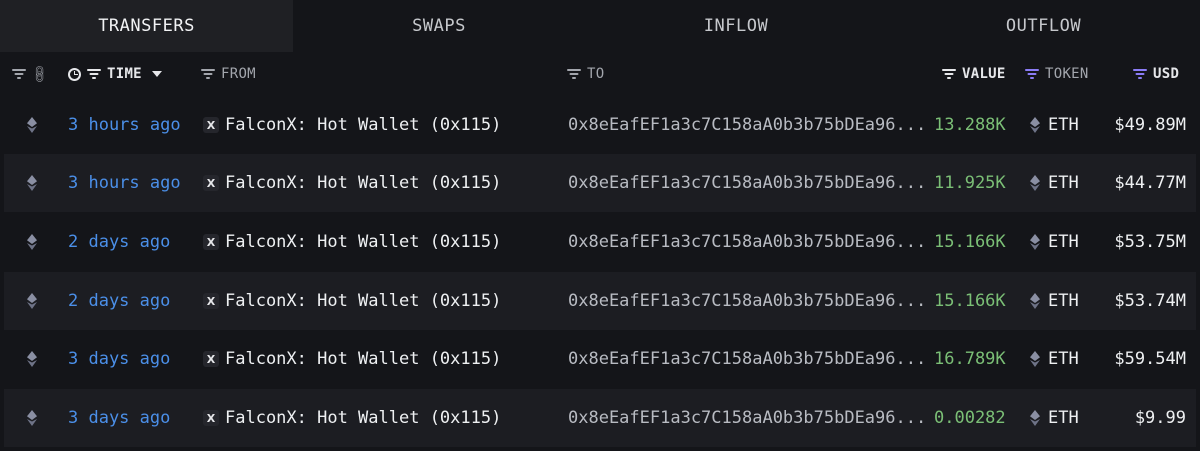  Describe the element at coordinates (585, 74) in the screenshot. I see `to-column-header: TO` at that location.